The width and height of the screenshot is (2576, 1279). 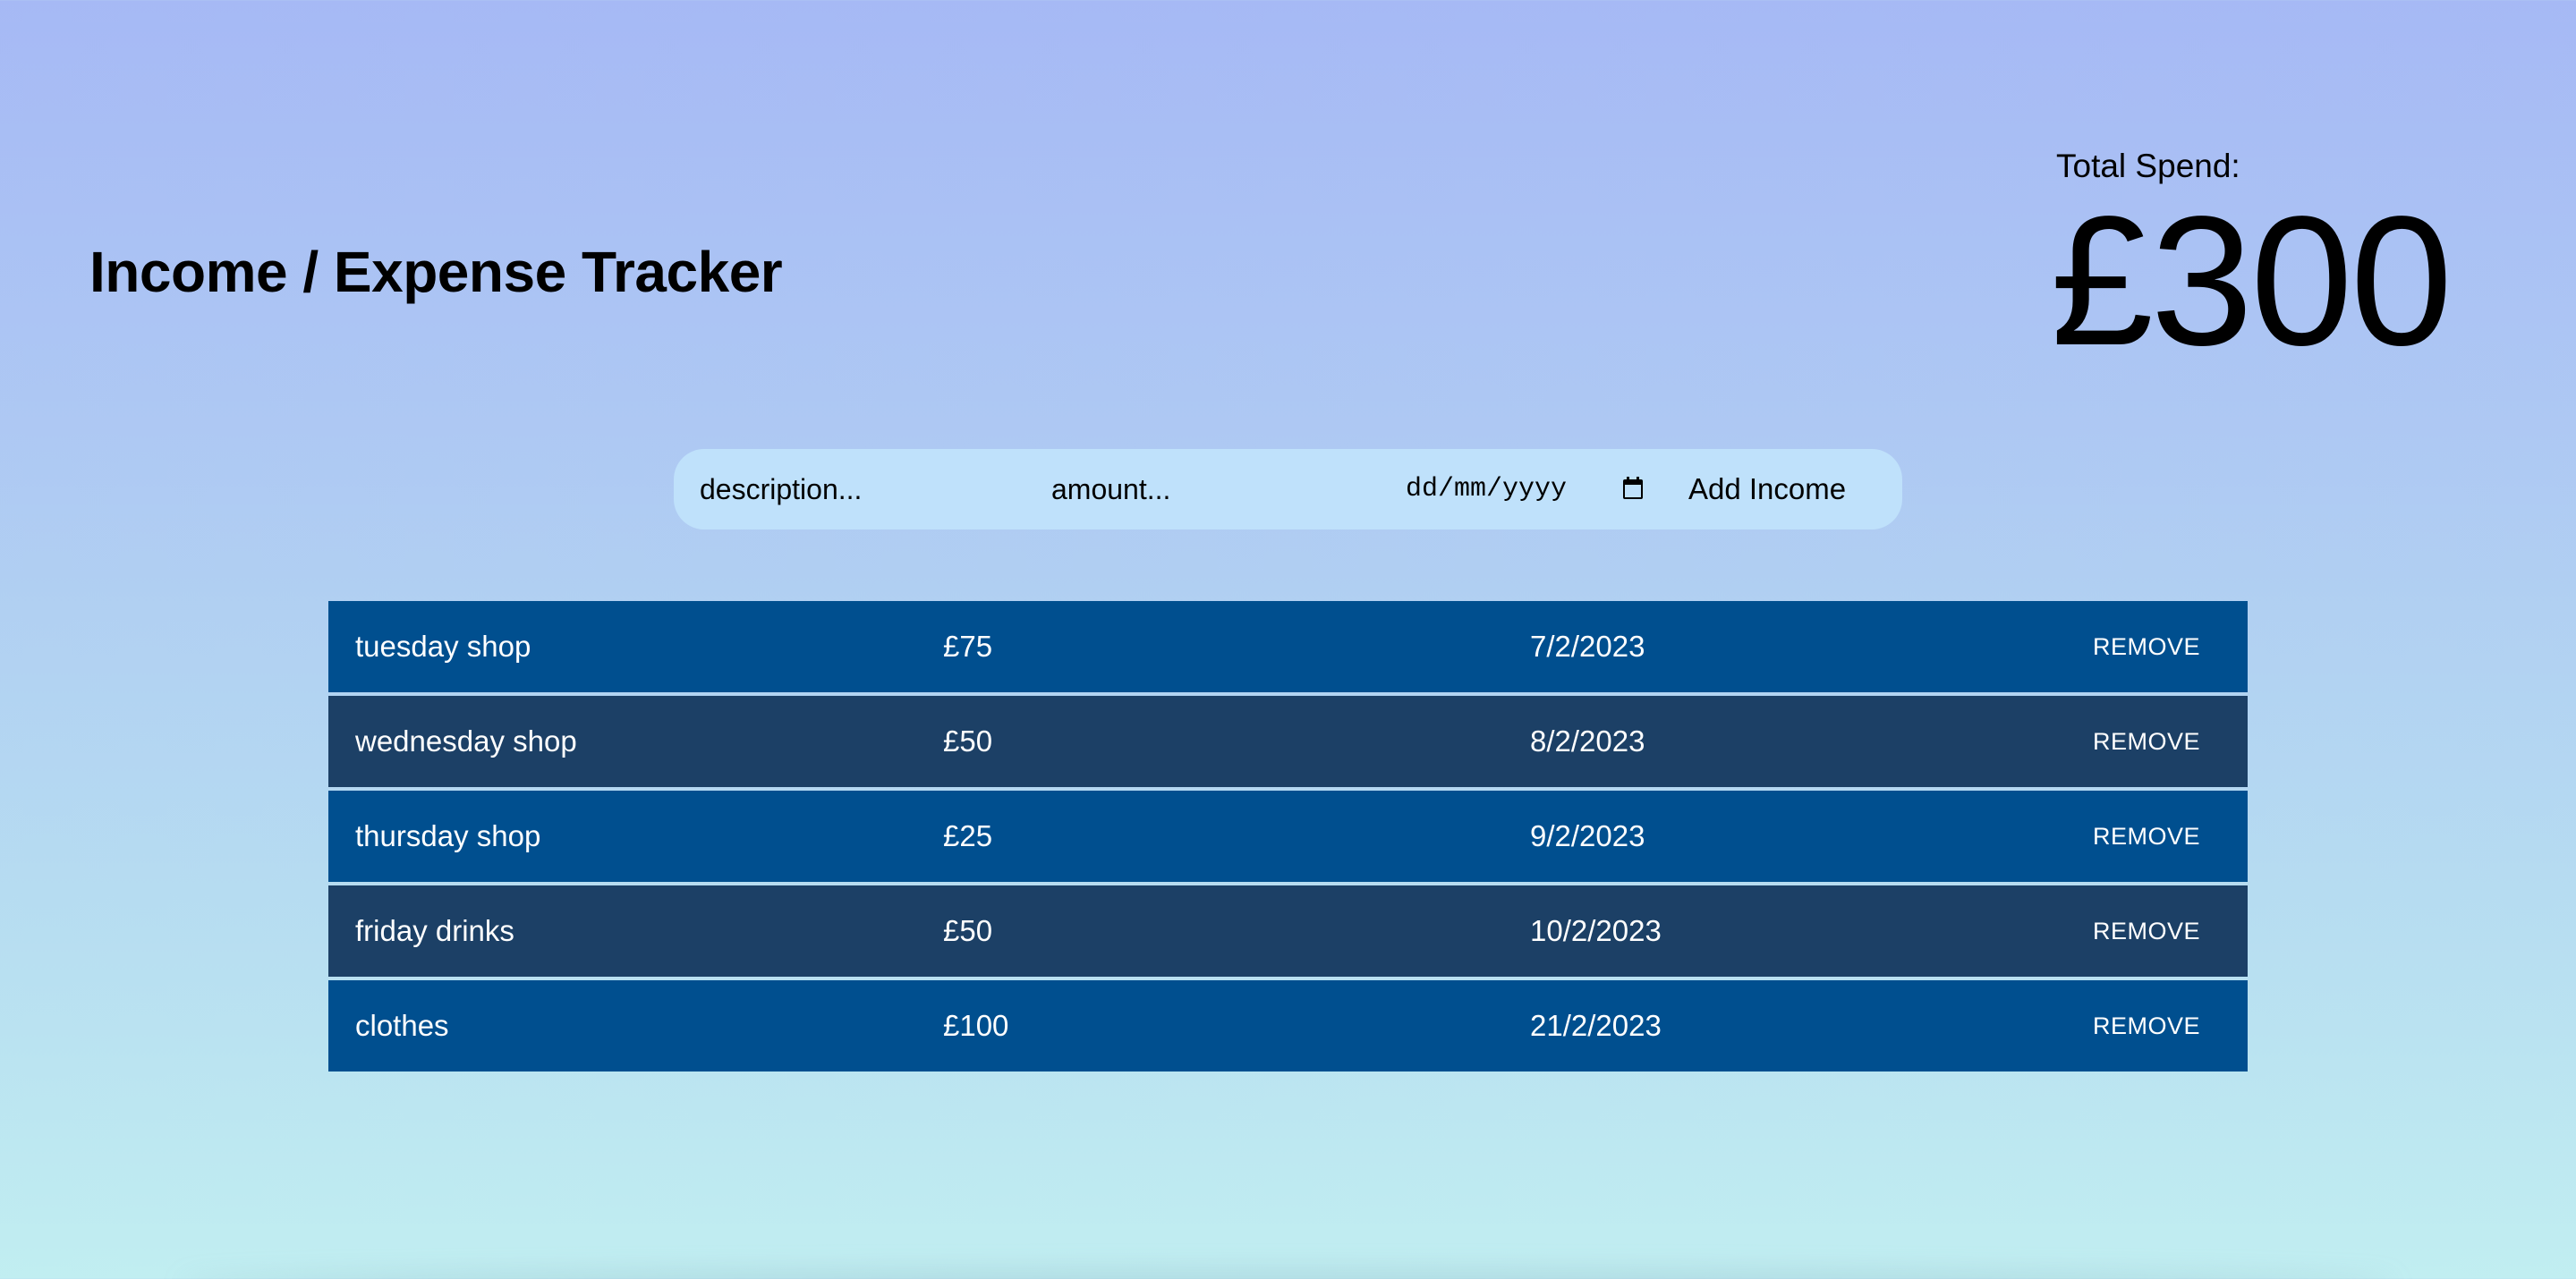 What do you see at coordinates (1587, 741) in the screenshot?
I see `entry-date: 8/2/2023` at bounding box center [1587, 741].